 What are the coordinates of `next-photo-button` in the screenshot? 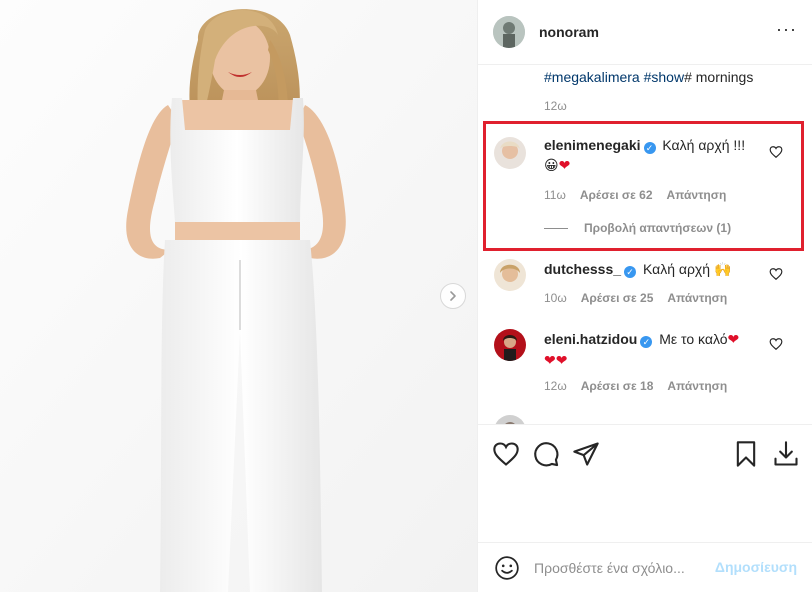 It's located at (453, 296).